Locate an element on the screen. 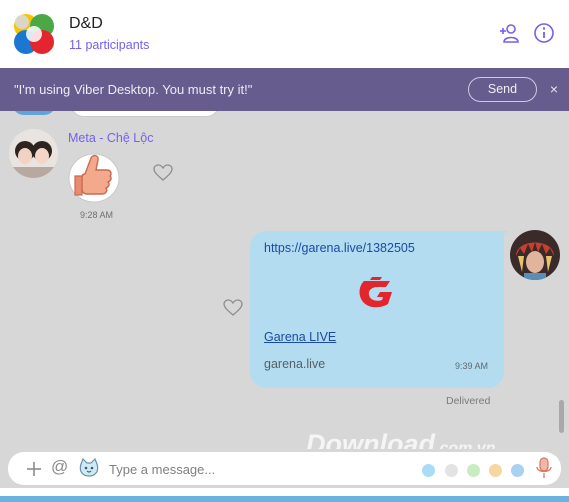 Image resolution: width=569 pixels, height=502 pixels. sender-name: Meta - Chệ Lộc is located at coordinates (110, 138).